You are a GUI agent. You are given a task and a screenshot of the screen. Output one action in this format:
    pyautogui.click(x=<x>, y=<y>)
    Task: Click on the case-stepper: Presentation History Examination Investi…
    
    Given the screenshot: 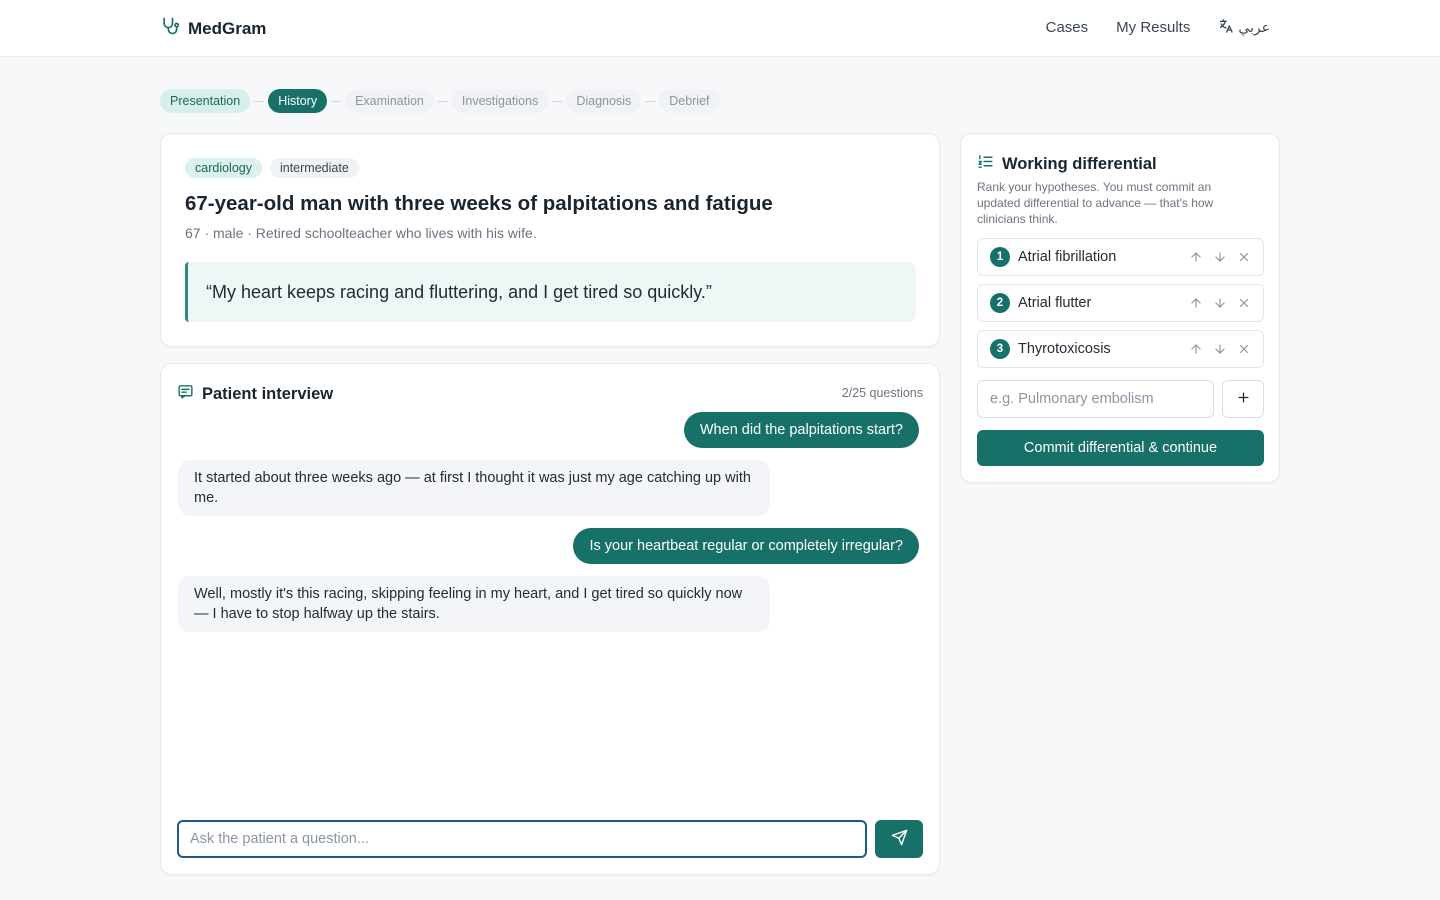 What is the action you would take?
    pyautogui.click(x=440, y=101)
    